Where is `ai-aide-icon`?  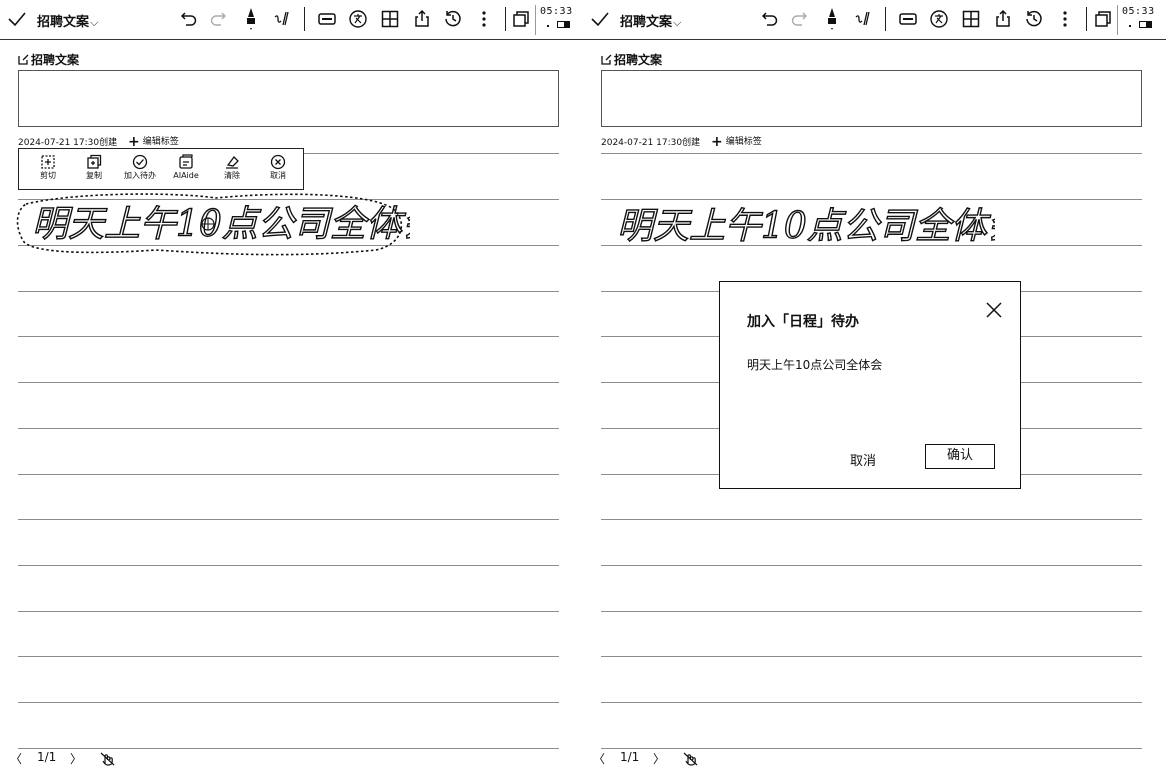 ai-aide-icon is located at coordinates (186, 161).